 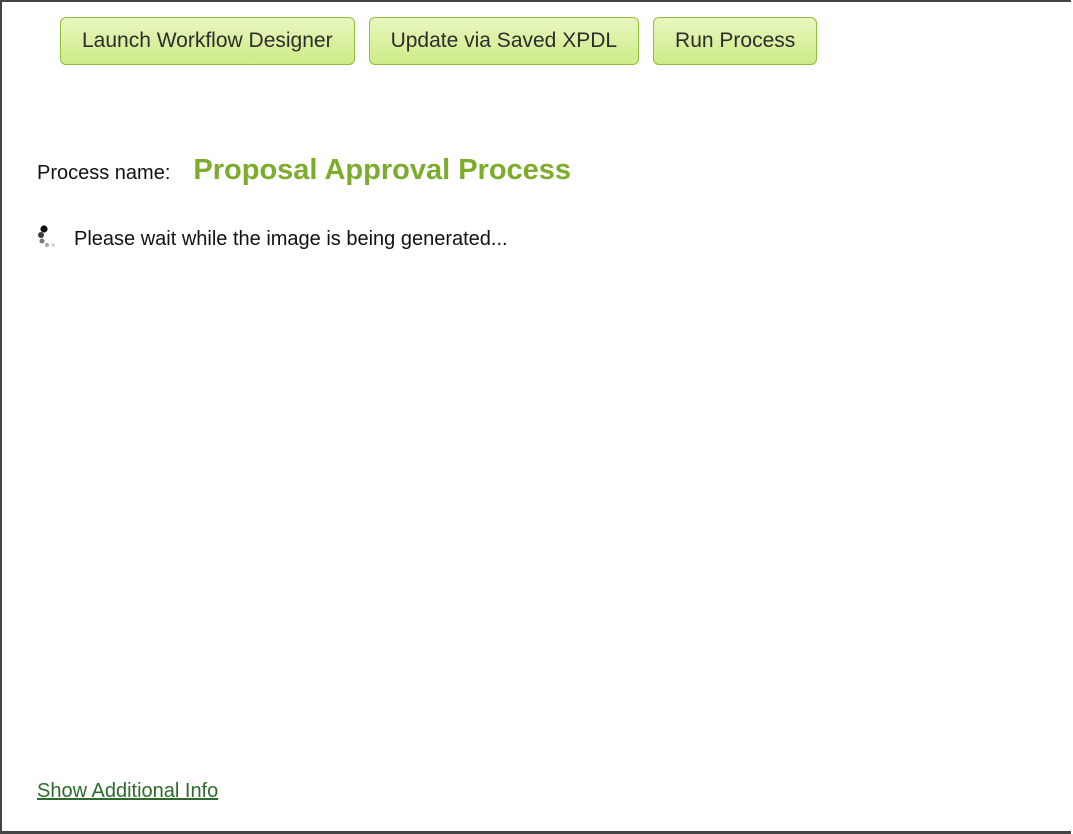 I want to click on process-name-value: Proposal Approval Process, so click(x=382, y=170).